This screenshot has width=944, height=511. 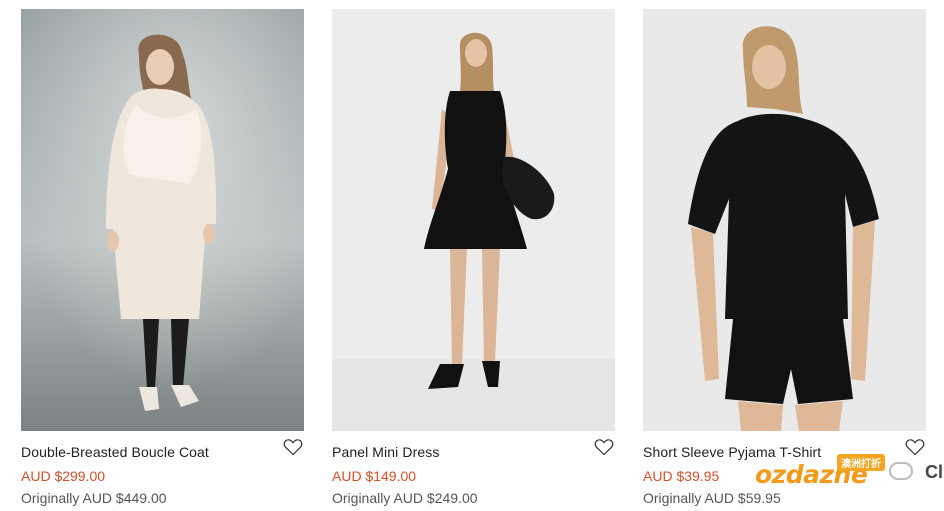 I want to click on corner-text: Cl, so click(x=934, y=472).